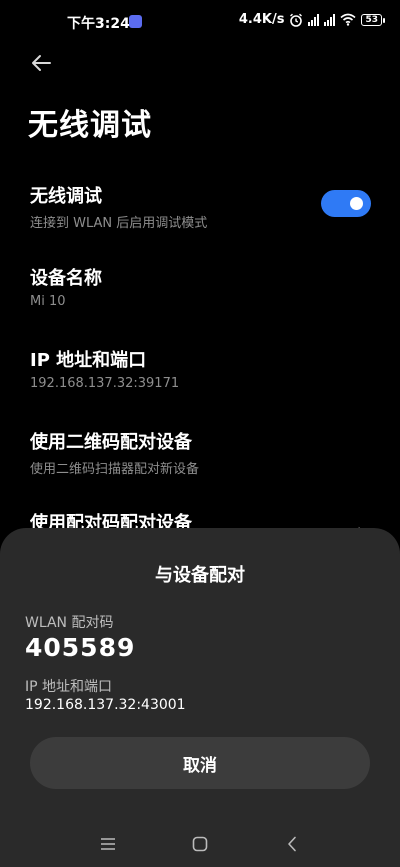  What do you see at coordinates (200, 575) in the screenshot?
I see `dialog-title: 与设备配对` at bounding box center [200, 575].